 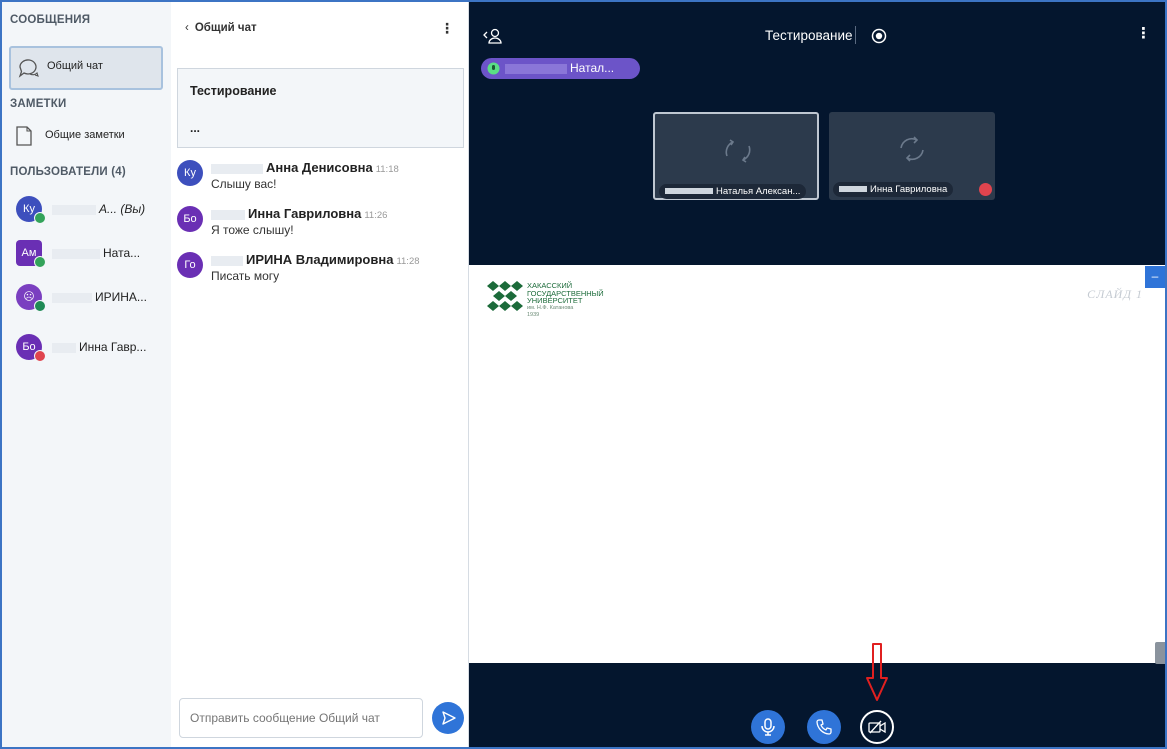 What do you see at coordinates (24, 136) in the screenshot?
I see `notes-icon` at bounding box center [24, 136].